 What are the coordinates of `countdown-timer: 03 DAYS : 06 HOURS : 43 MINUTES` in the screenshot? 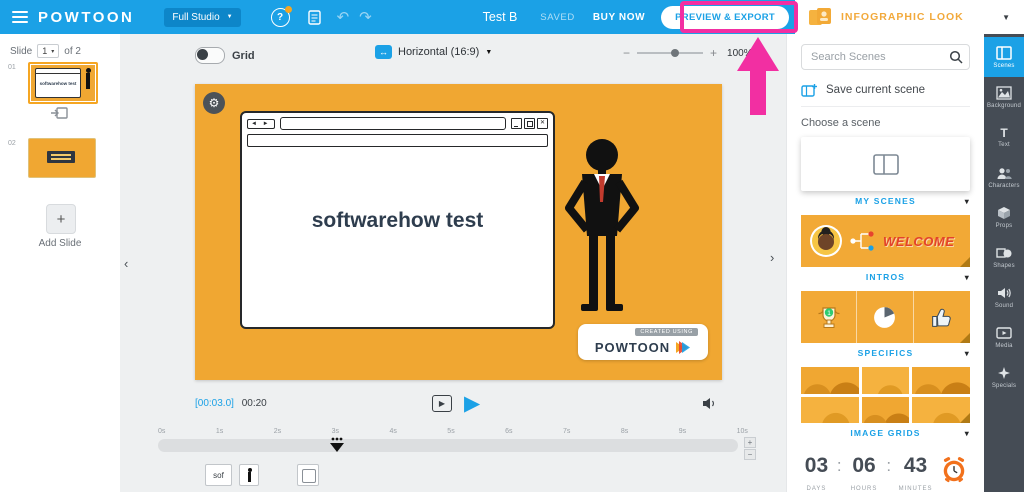 It's located at (885, 473).